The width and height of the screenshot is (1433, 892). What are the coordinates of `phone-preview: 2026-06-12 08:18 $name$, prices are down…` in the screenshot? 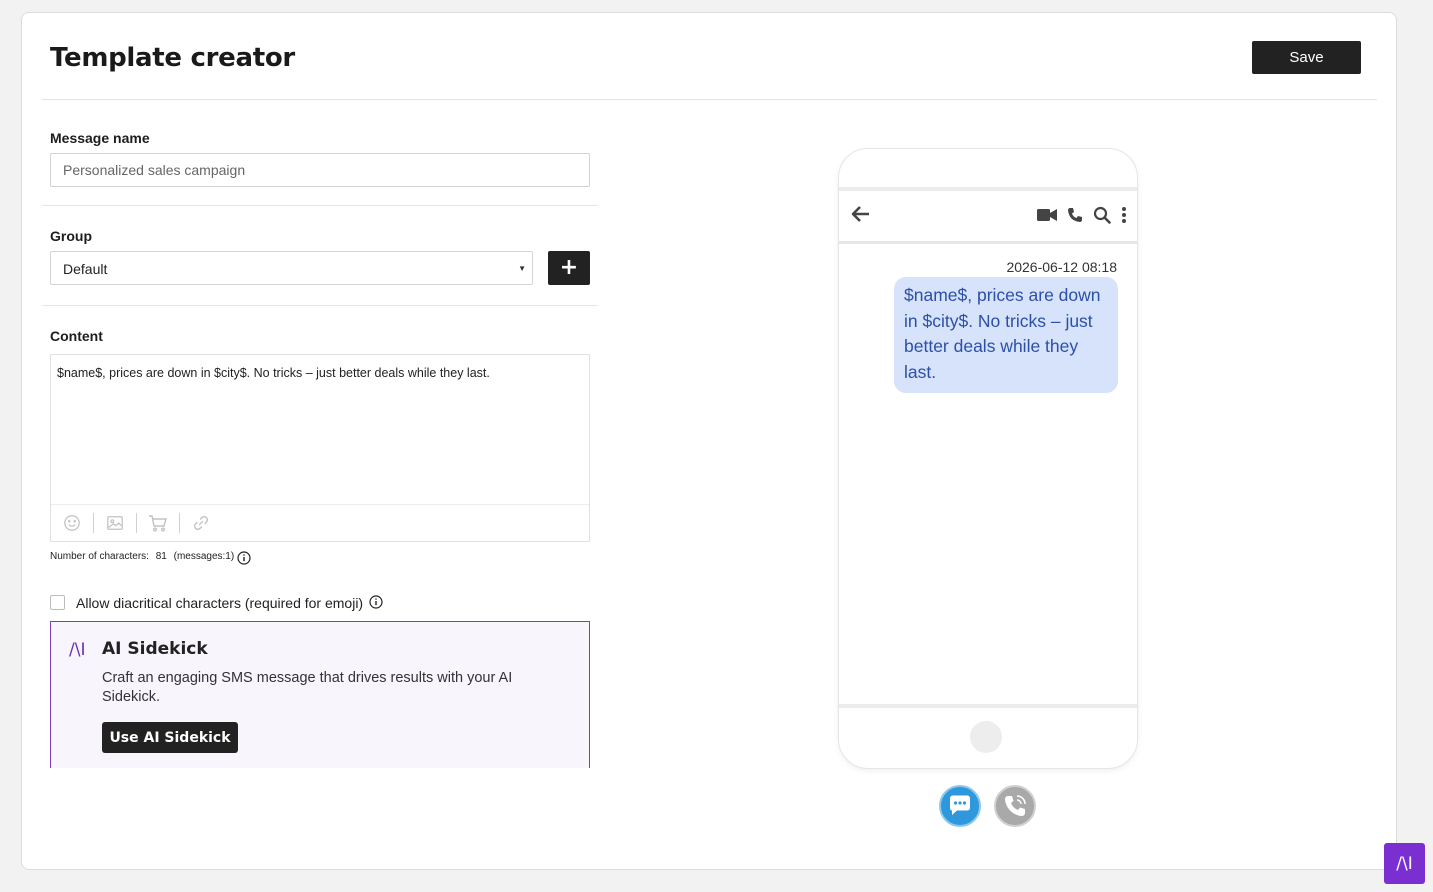 It's located at (988, 458).